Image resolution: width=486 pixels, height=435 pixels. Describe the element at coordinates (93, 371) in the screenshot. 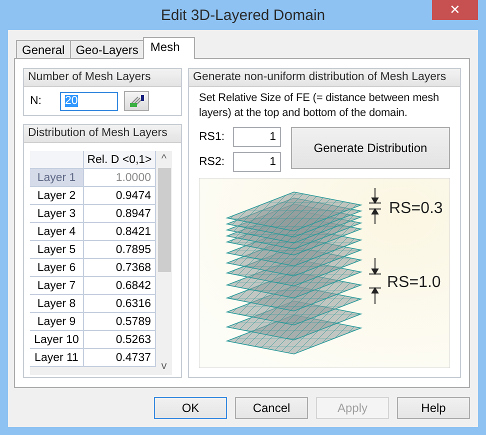

I see `horizontal-scrollbar` at that location.